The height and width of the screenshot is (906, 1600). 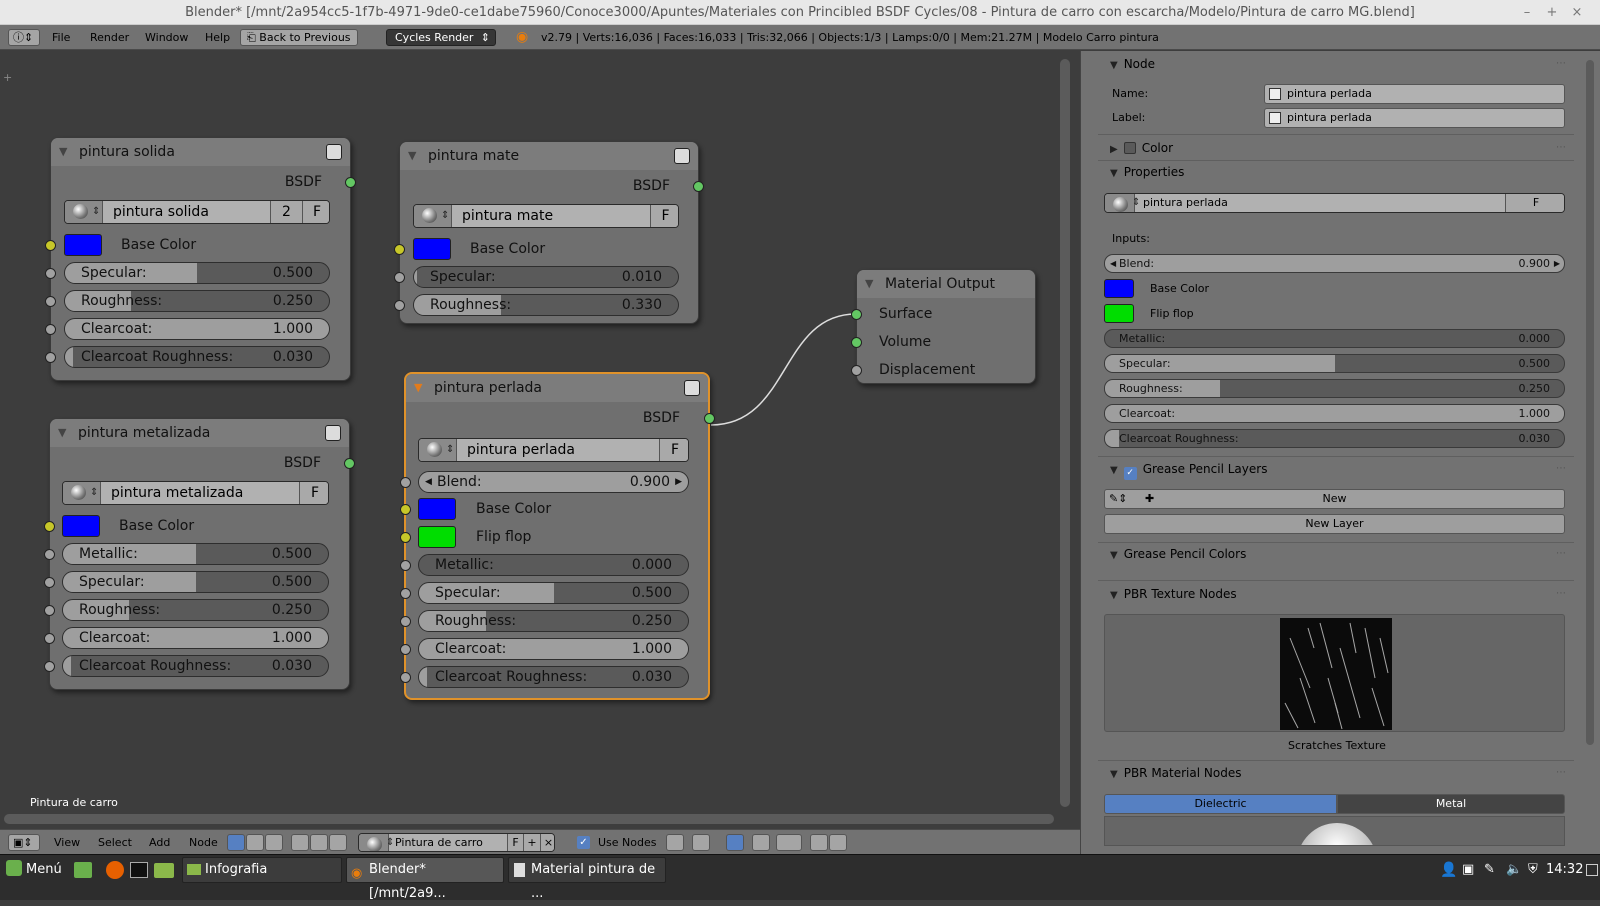 I want to click on material-name: pintura metalizada, so click(x=177, y=493).